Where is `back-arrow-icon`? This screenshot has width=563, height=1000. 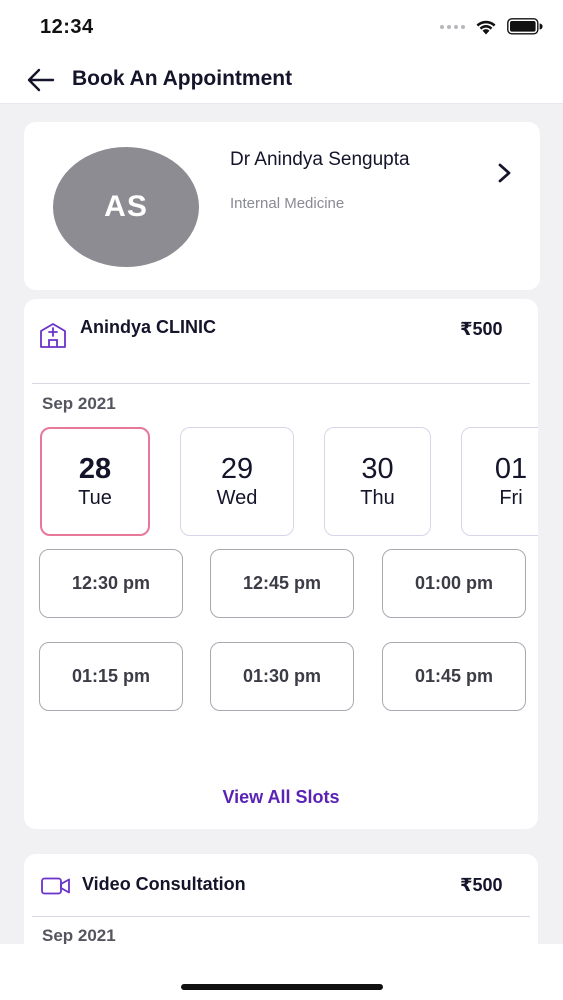 back-arrow-icon is located at coordinates (41, 80).